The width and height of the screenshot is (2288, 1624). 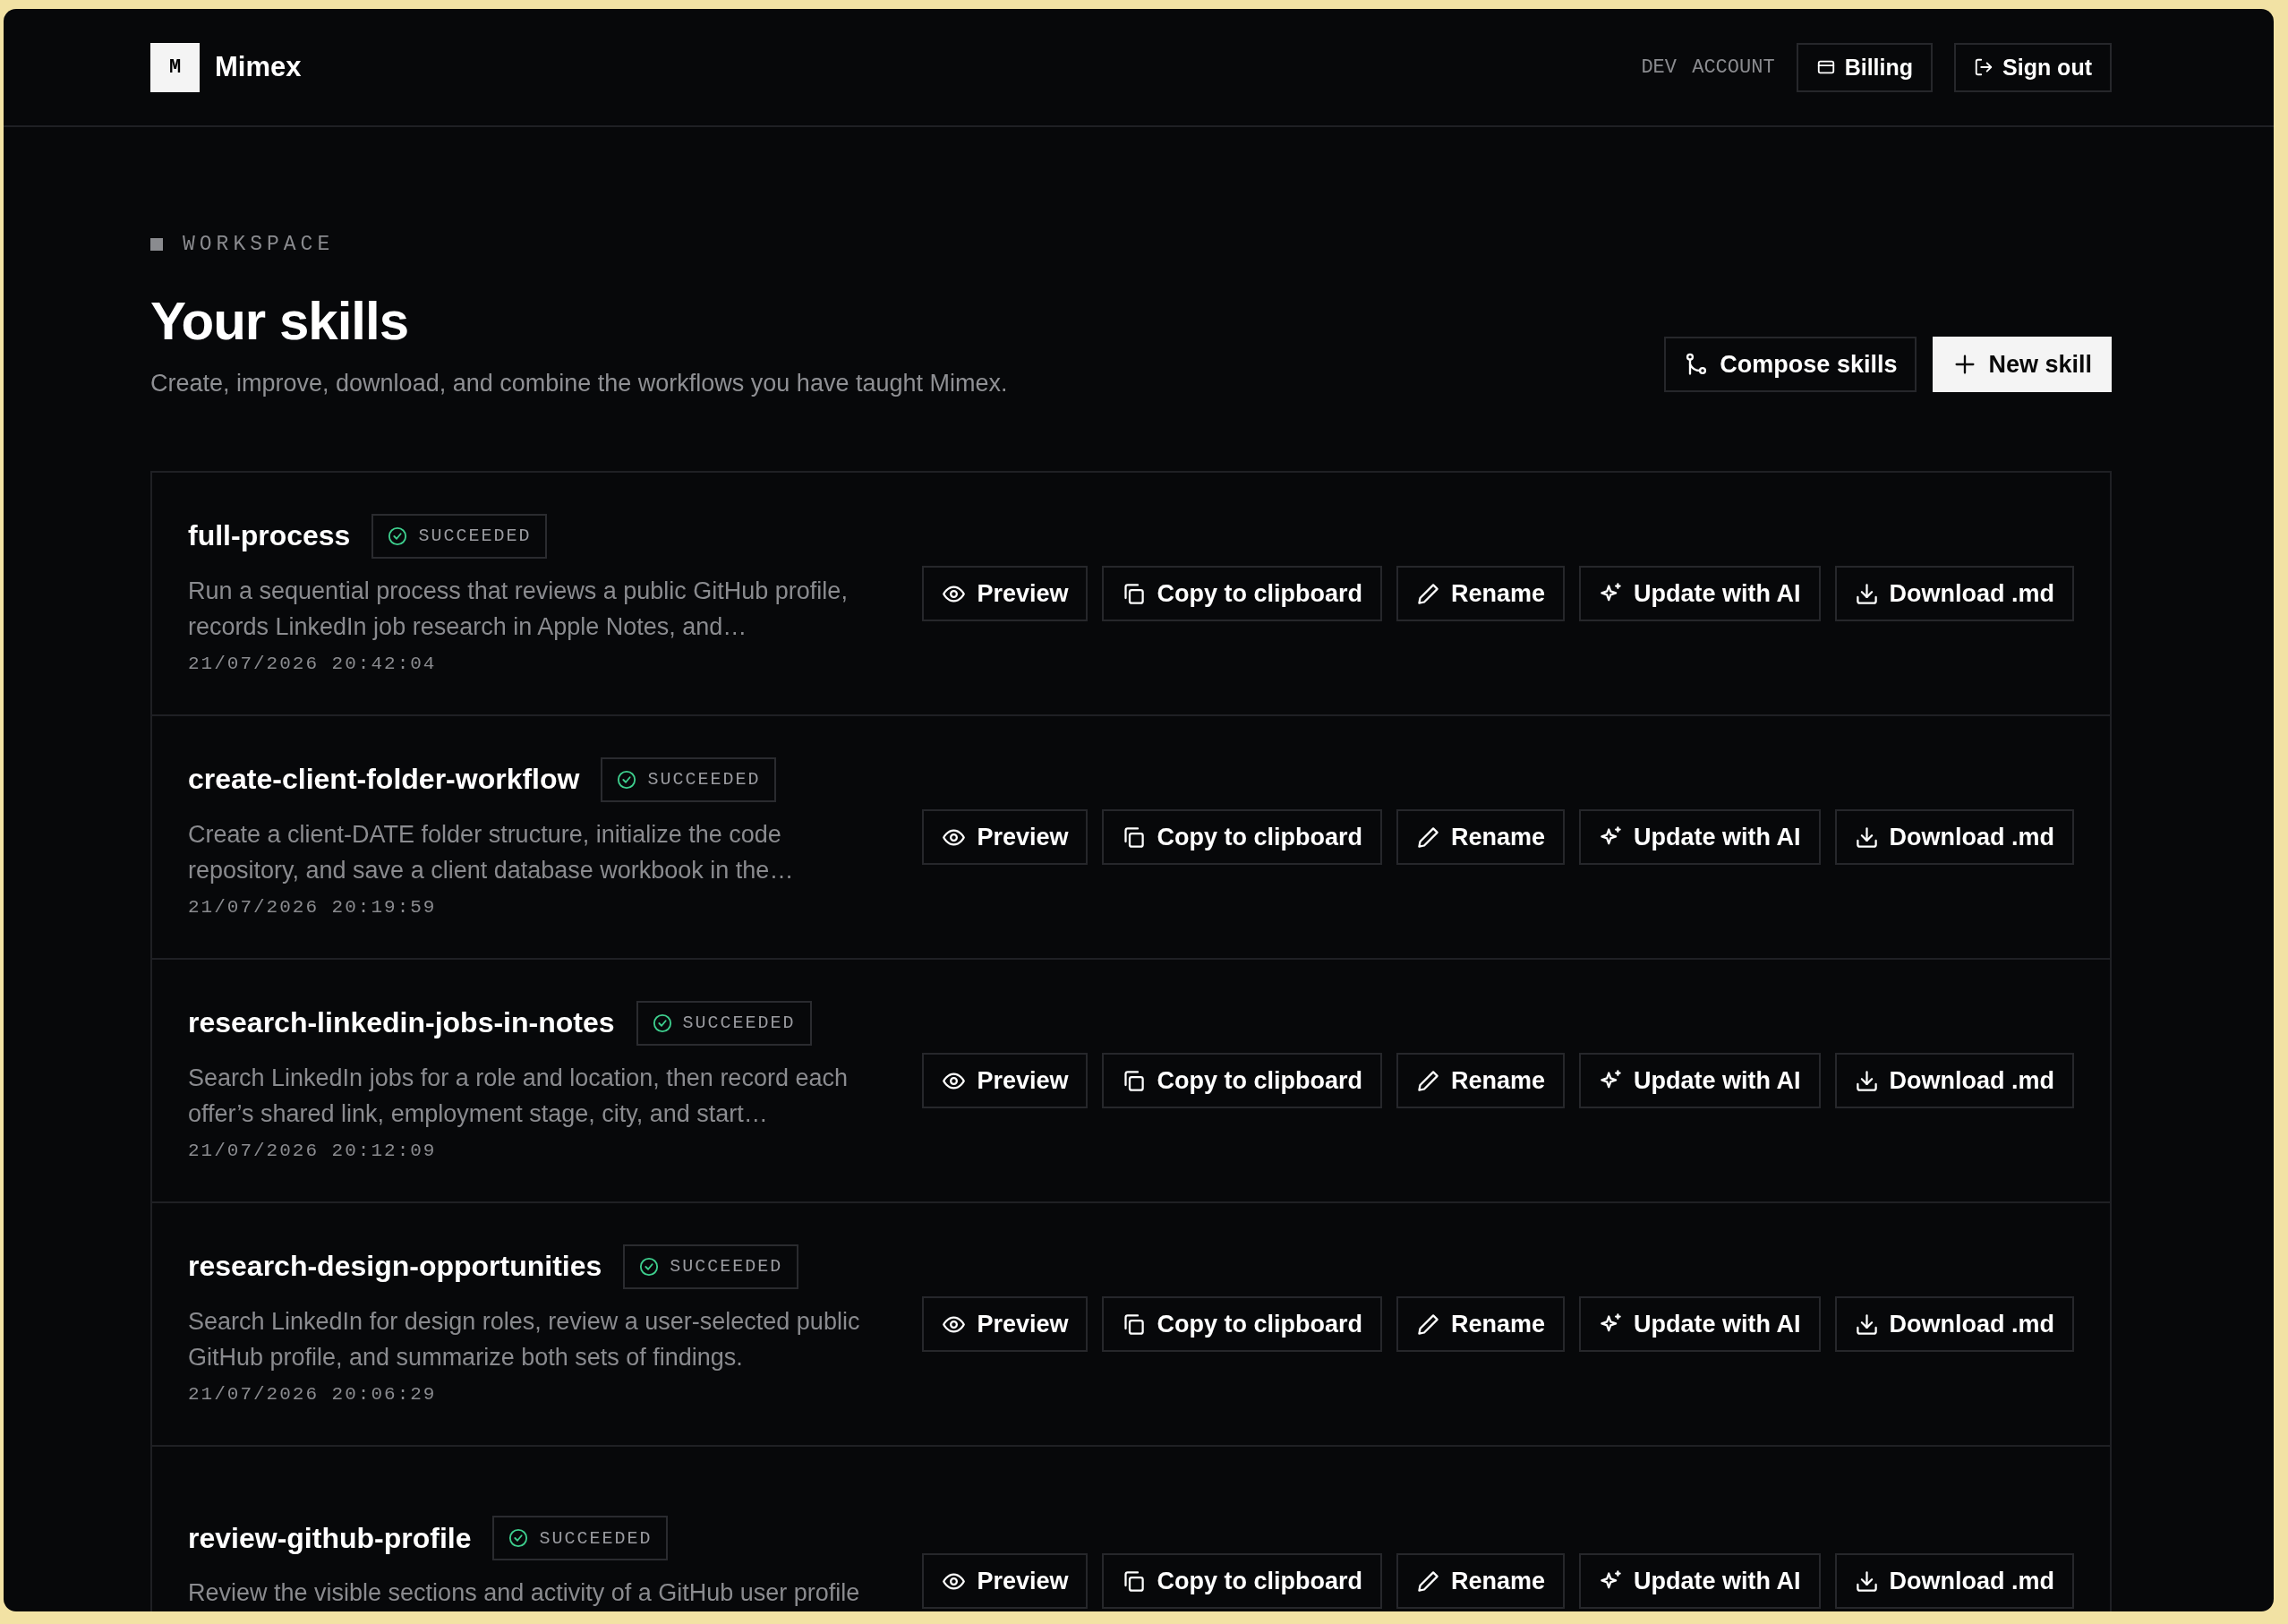 I want to click on compose-button: Compose skills, so click(x=1790, y=364).